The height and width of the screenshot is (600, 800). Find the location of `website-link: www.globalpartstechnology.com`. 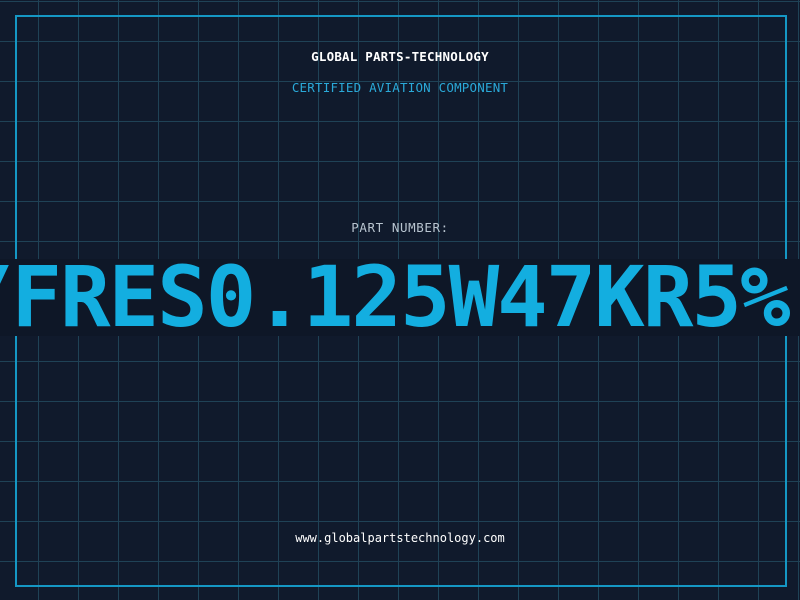

website-link: www.globalpartstechnology.com is located at coordinates (400, 538).